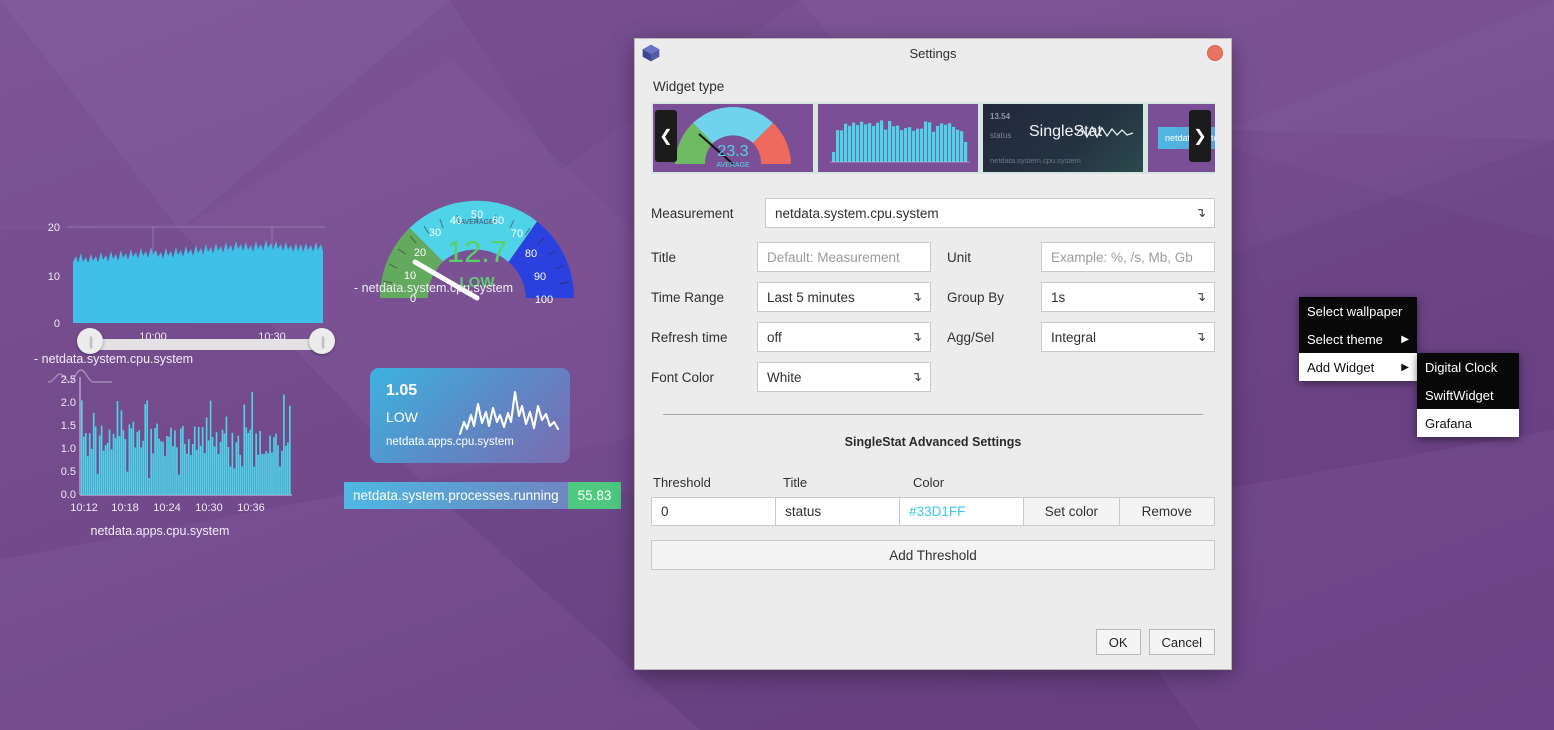 This screenshot has height=730, width=1554. What do you see at coordinates (838, 511) in the screenshot?
I see `threshold-title-input: status` at bounding box center [838, 511].